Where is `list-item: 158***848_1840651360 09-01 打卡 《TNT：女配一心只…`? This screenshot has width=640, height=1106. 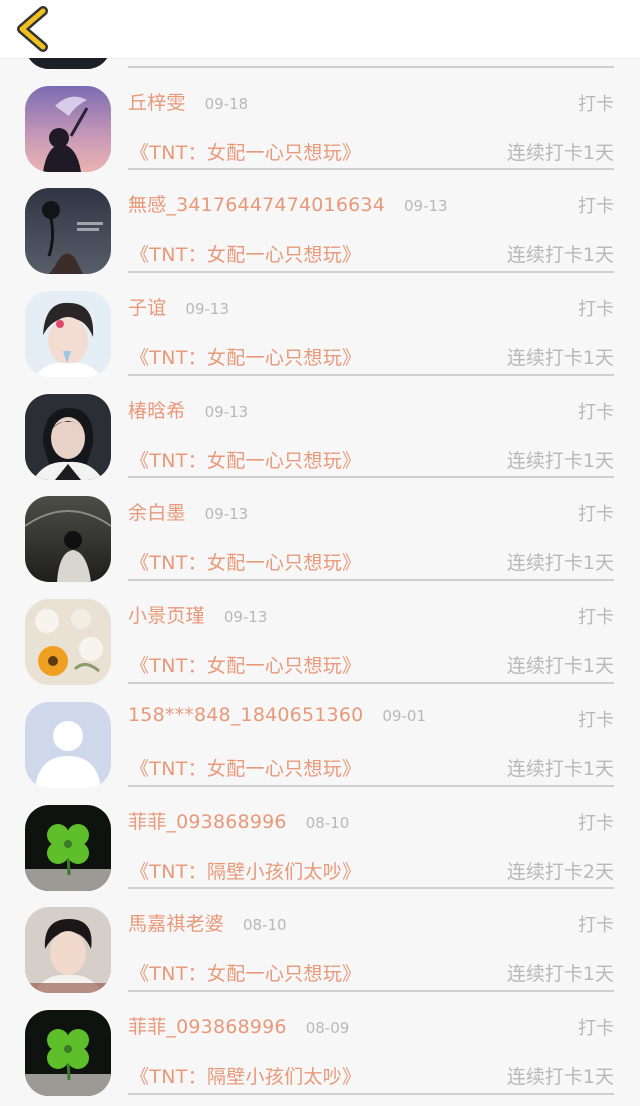 list-item: 158***848_1840651360 09-01 打卡 《TNT：女配一心只… is located at coordinates (320, 736).